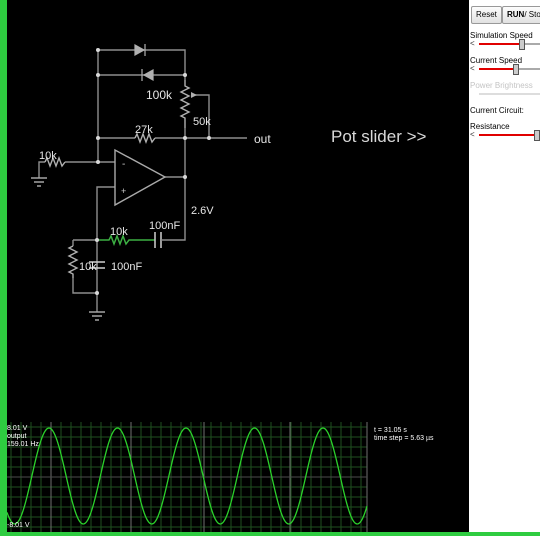 The width and height of the screenshot is (540, 536). Describe the element at coordinates (262, 139) in the screenshot. I see `label-output: out` at that location.